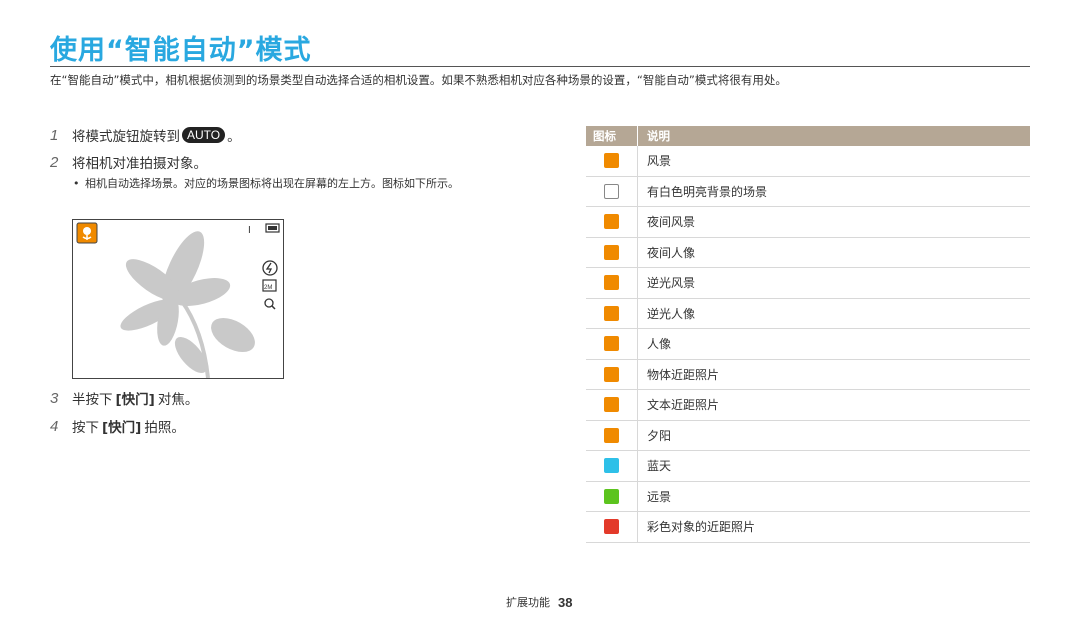 The width and height of the screenshot is (1080, 630). What do you see at coordinates (139, 164) in the screenshot?
I see `step-text: 将相机对准拍摄对象。` at bounding box center [139, 164].